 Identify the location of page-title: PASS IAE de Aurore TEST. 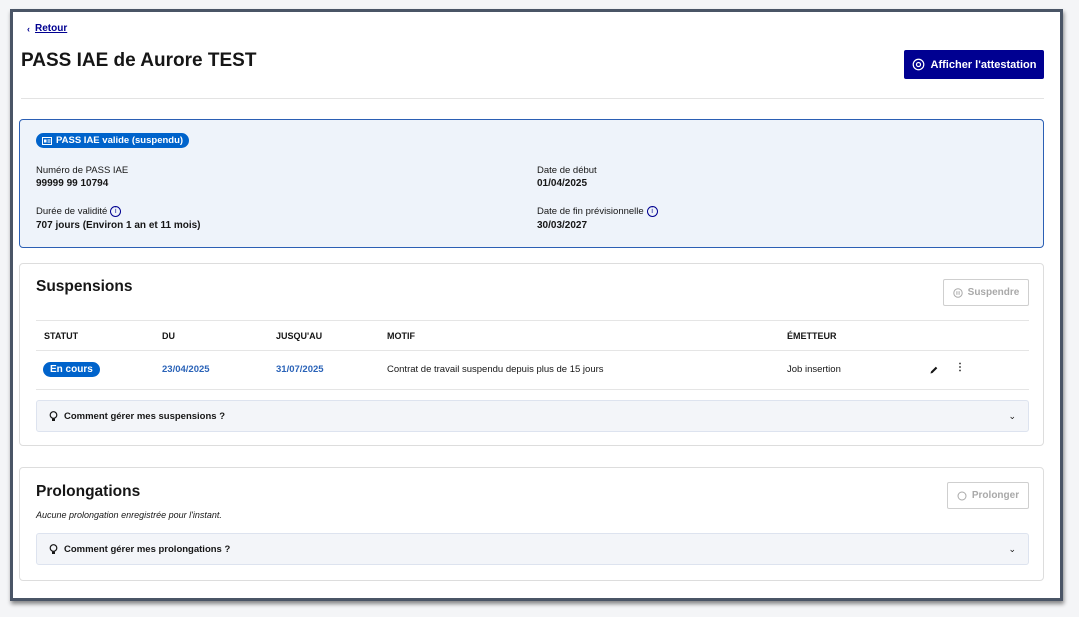
(139, 60).